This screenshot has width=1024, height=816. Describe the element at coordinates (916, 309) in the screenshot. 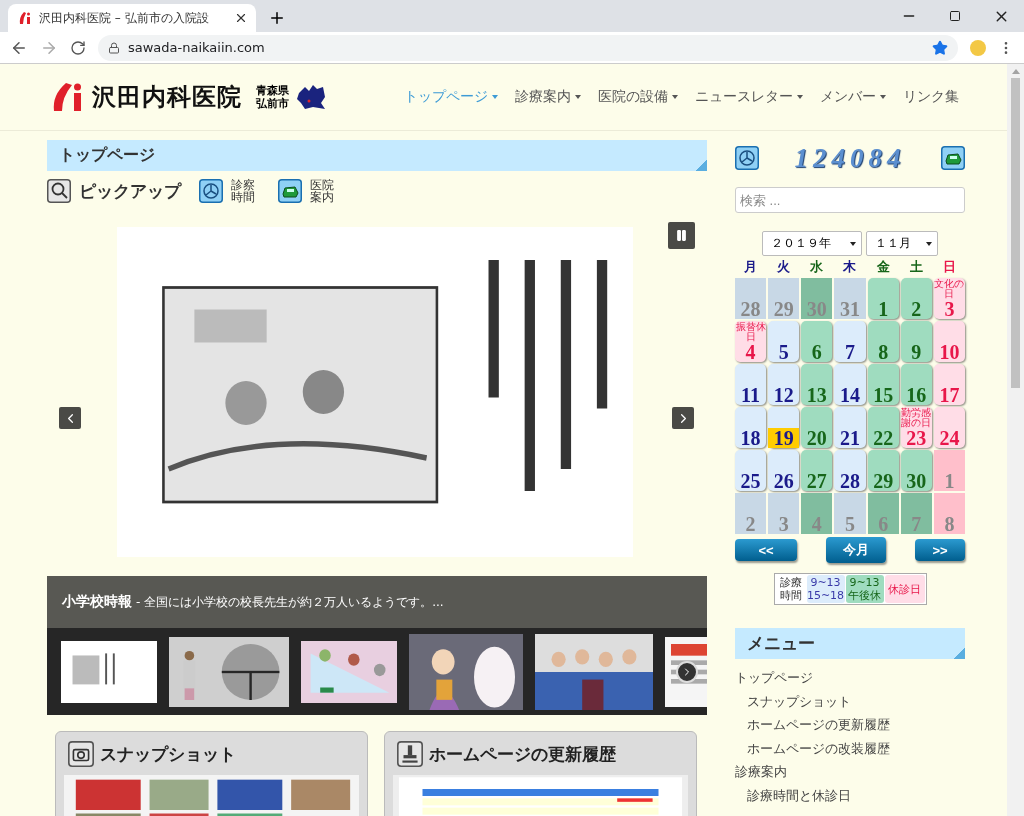

I see `day-number: 2` at that location.